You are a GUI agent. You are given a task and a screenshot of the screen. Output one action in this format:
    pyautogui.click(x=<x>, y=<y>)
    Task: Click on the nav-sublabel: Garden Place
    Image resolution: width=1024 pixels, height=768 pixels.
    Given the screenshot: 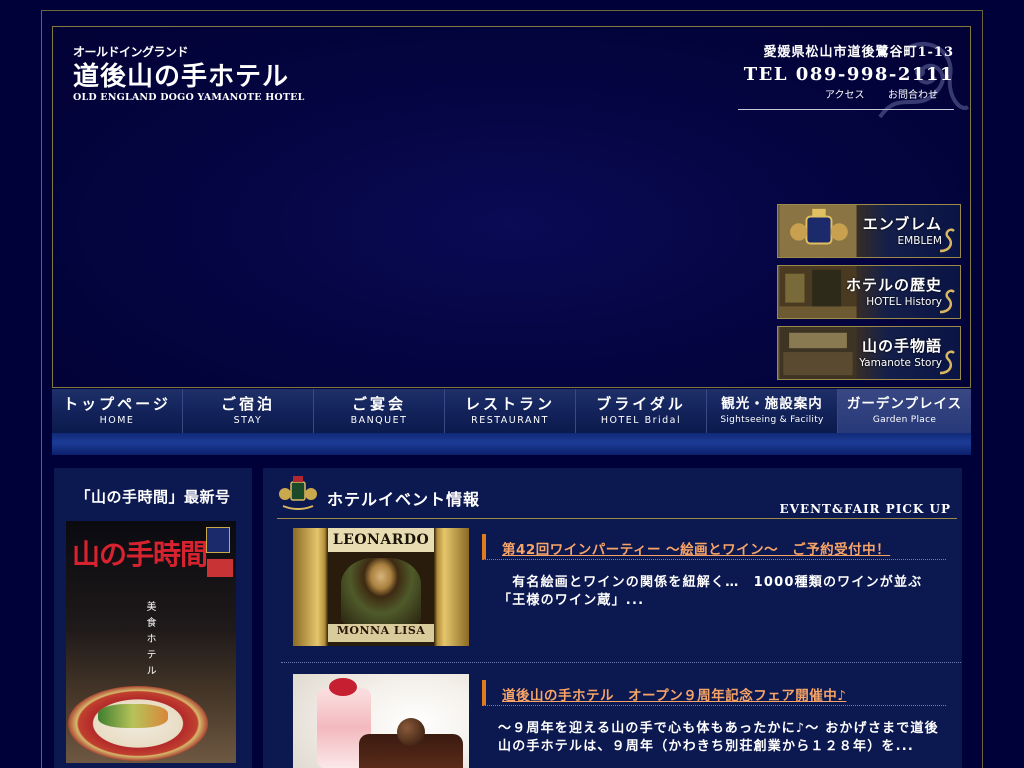 What is the action you would take?
    pyautogui.click(x=904, y=420)
    